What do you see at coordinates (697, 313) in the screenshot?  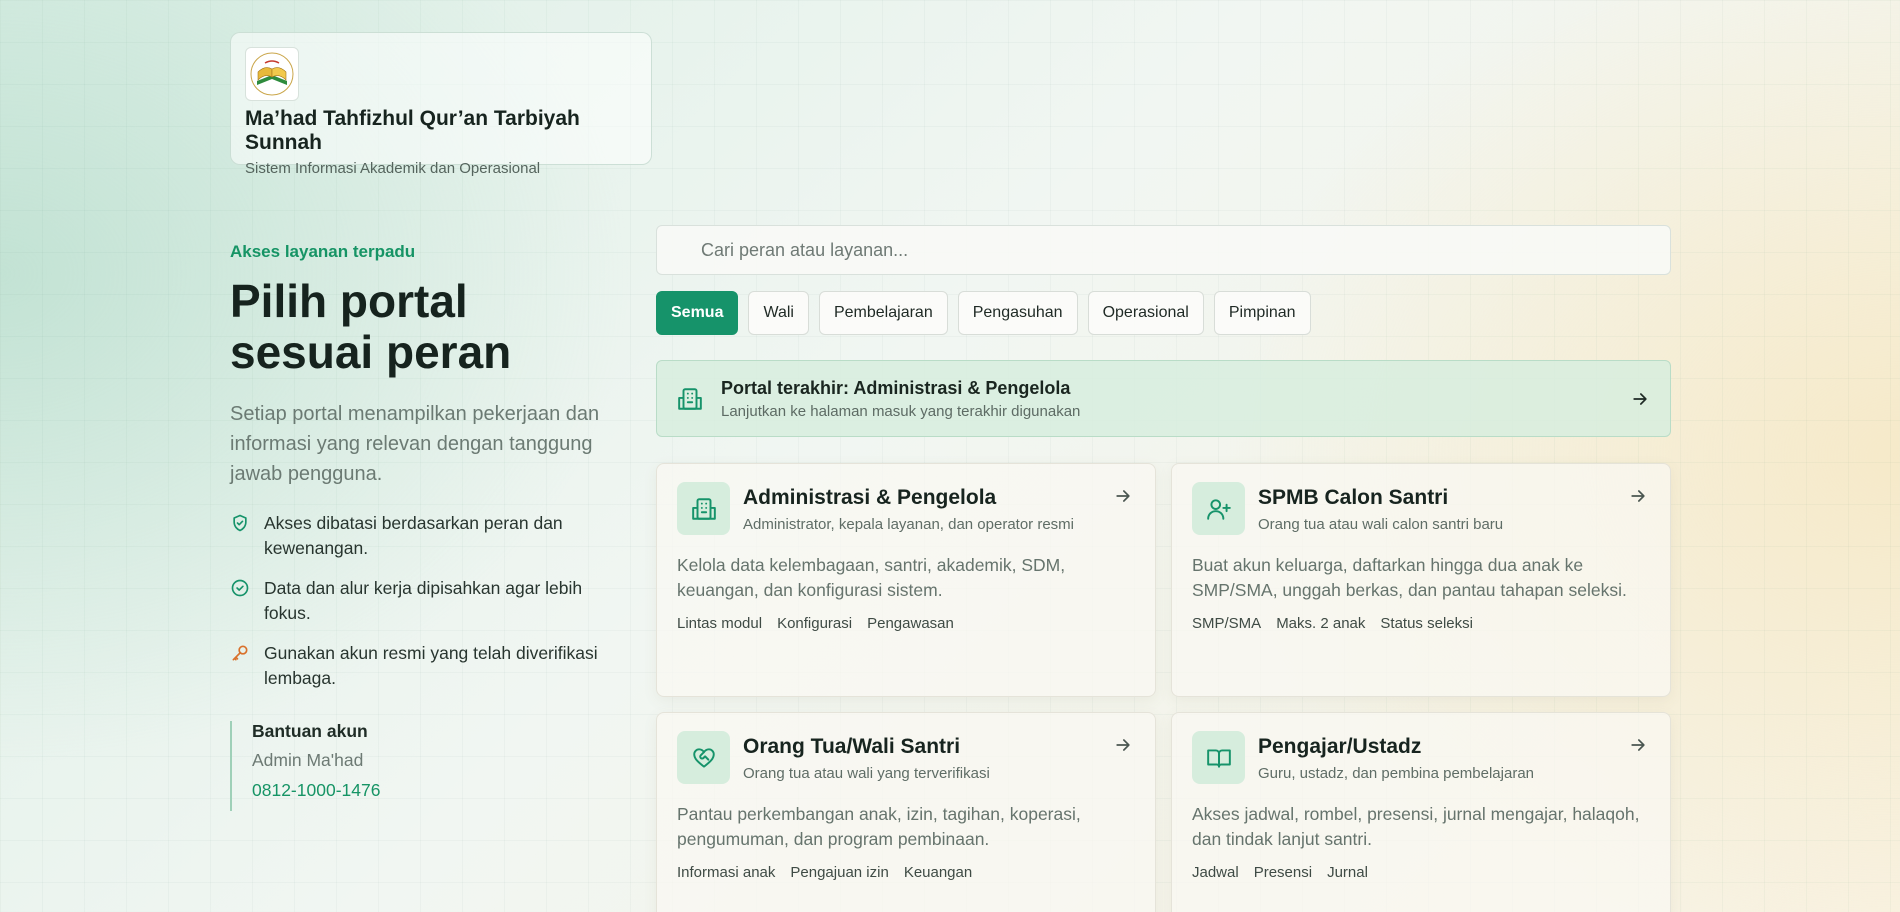 I see `filter-chip-semua: Semua` at bounding box center [697, 313].